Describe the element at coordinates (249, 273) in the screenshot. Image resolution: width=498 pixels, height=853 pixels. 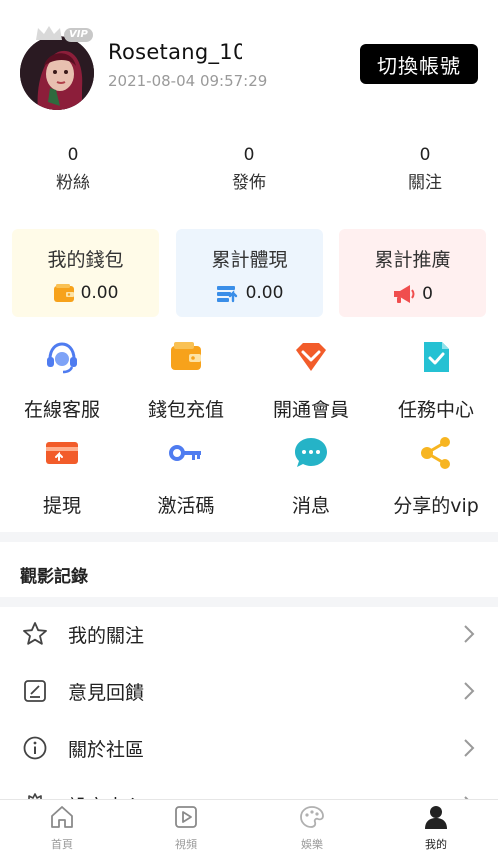
I see `card-total-withdrawn: 累計體現 0.00` at that location.